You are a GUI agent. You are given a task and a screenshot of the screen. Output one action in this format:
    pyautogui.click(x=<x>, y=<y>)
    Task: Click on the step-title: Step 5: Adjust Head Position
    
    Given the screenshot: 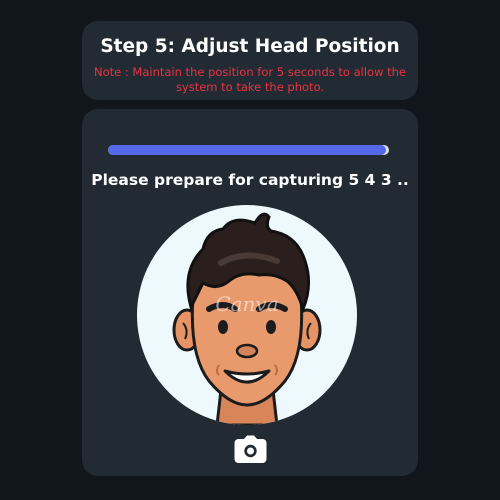 What is the action you would take?
    pyautogui.click(x=250, y=46)
    